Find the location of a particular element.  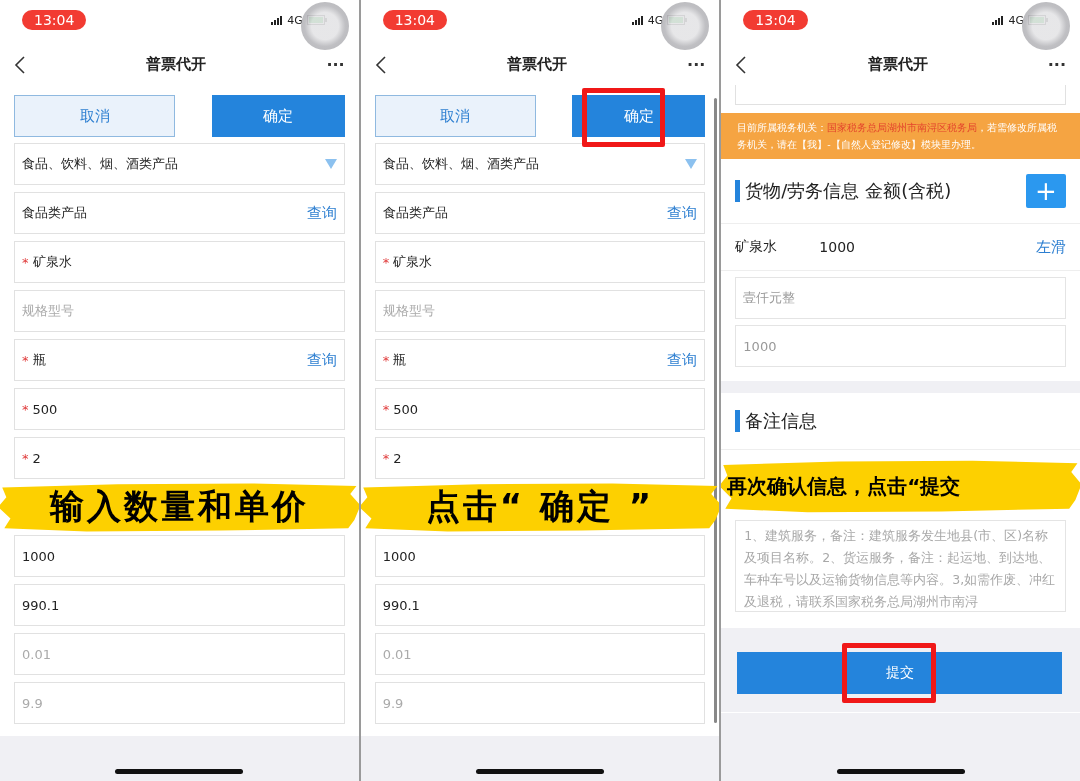

notice-text: 目前所属税务机关：国家税务总局湖州市南浔区税务局，若需修改所属税务机关，请在【我】-【自然人登记修改】模块里办理。 is located at coordinates (900, 136).